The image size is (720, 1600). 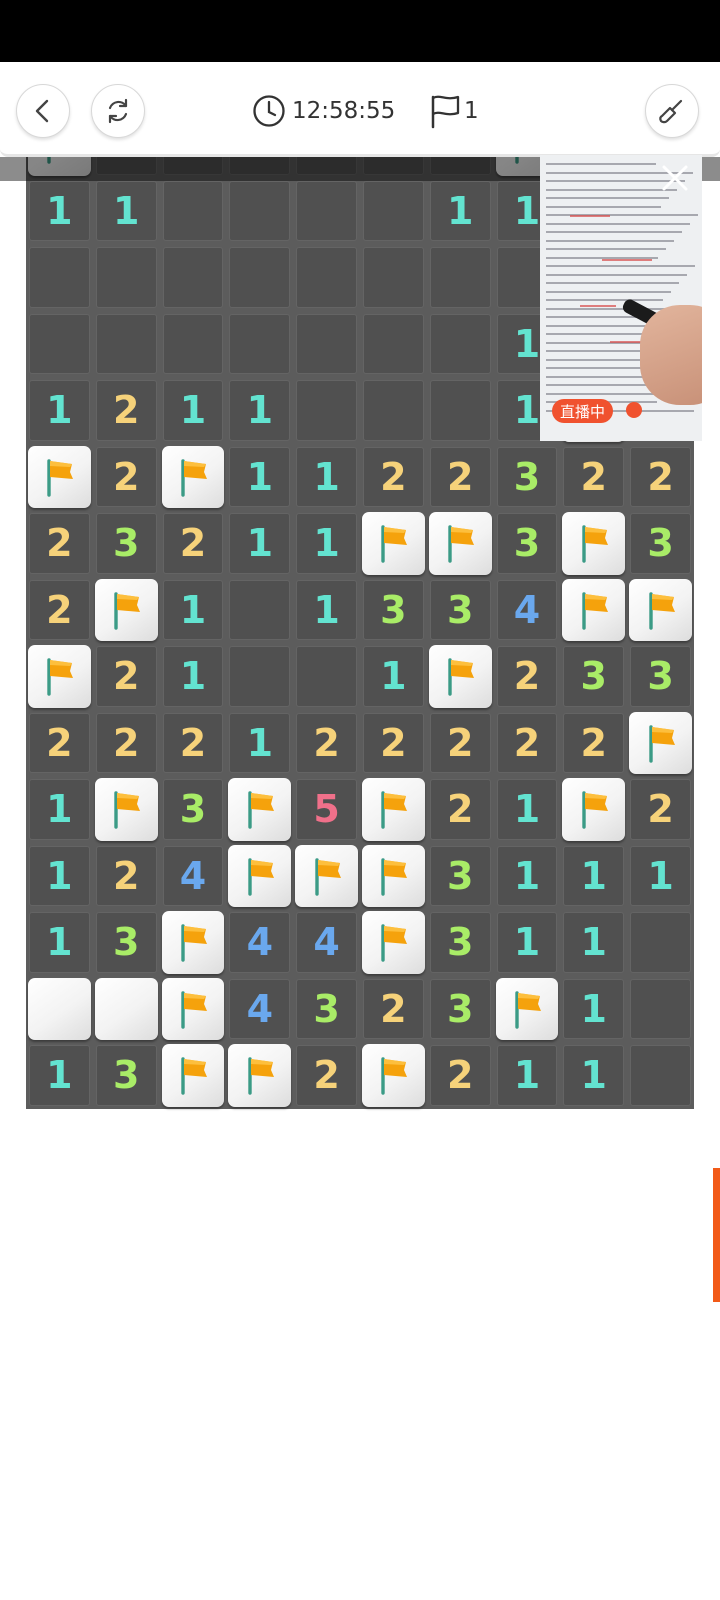 What do you see at coordinates (621, 298) in the screenshot?
I see `live-stream-window: 直播中` at bounding box center [621, 298].